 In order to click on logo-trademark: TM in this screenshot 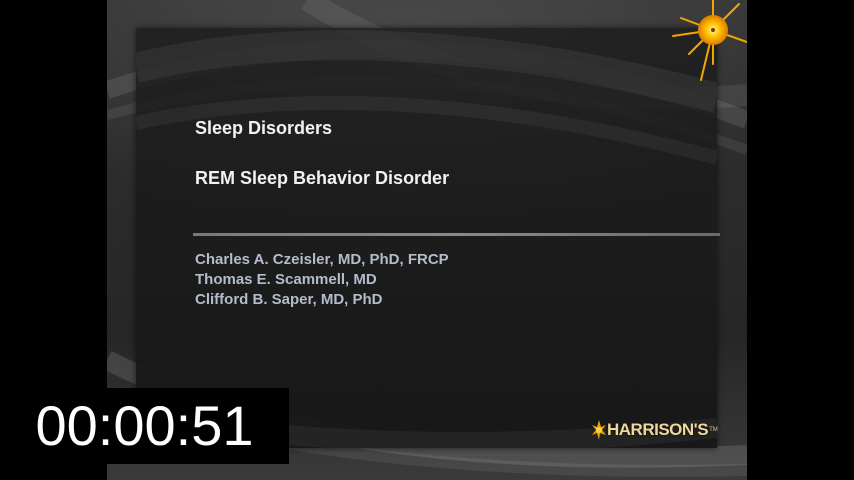, I will do `click(713, 430)`.